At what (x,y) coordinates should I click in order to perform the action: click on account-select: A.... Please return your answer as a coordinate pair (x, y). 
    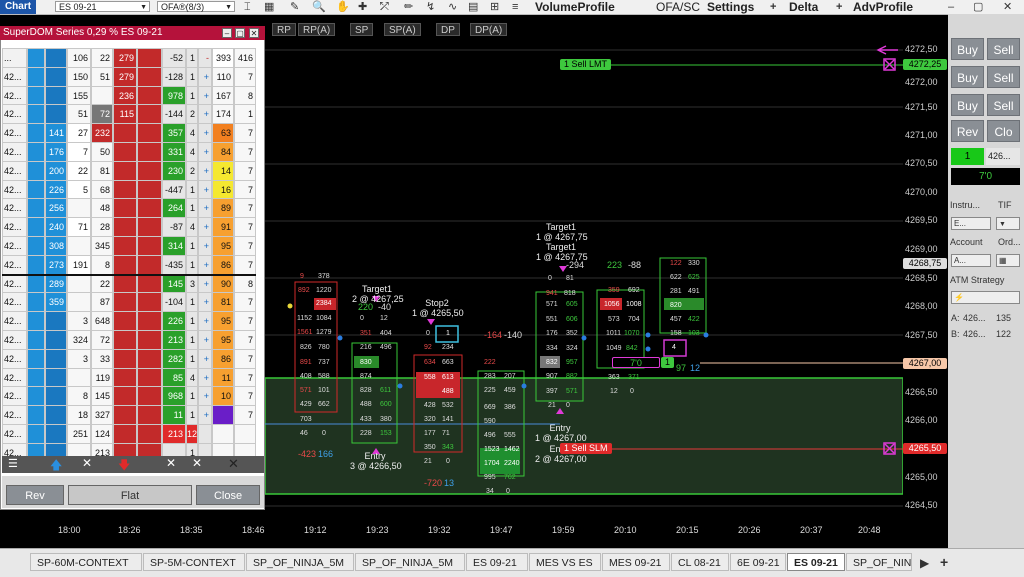
    Looking at the image, I should click on (971, 260).